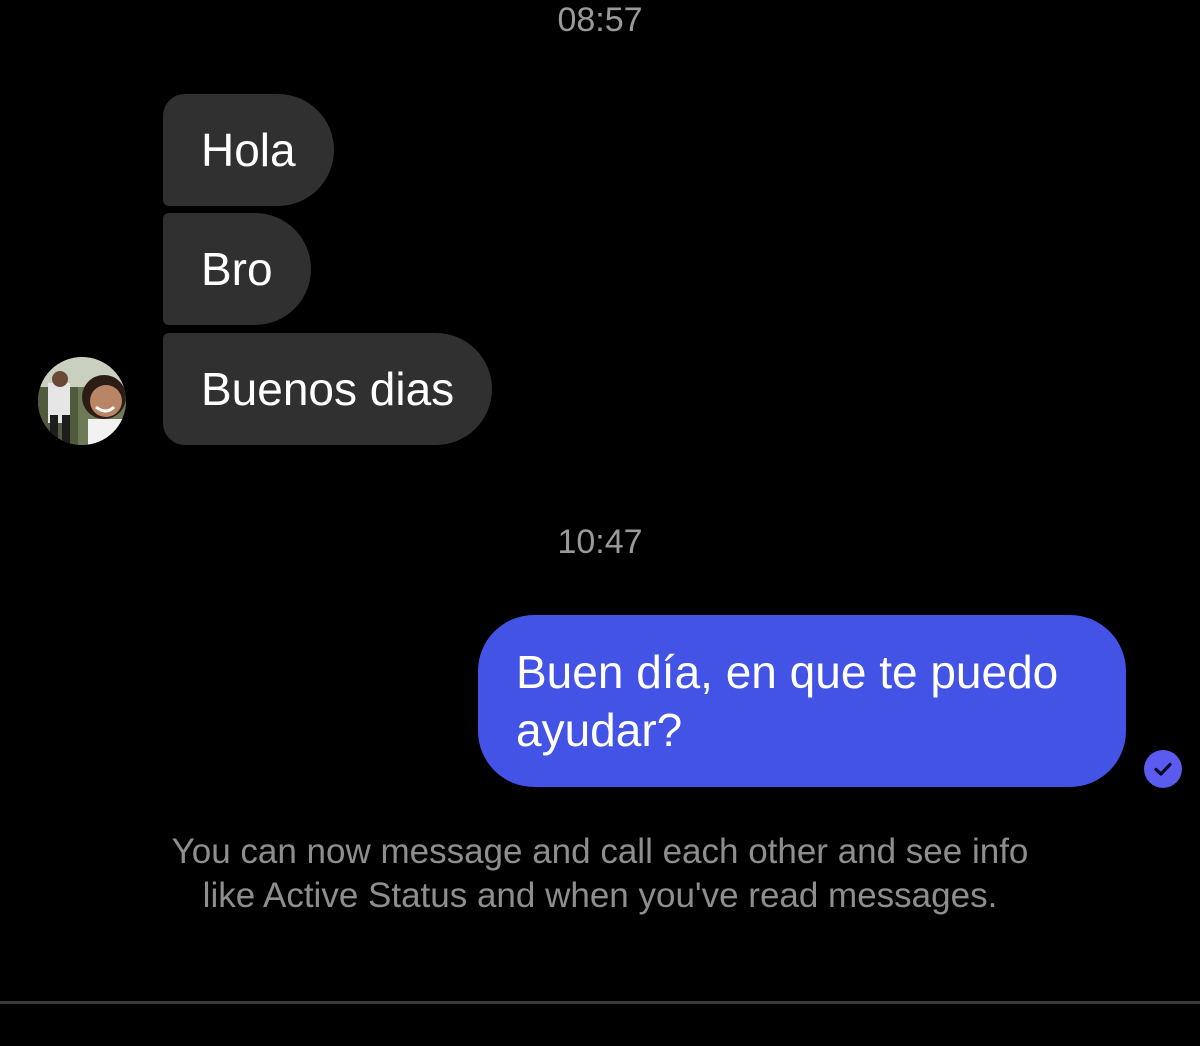 This screenshot has height=1046, width=1200. I want to click on timestamp: 10:47, so click(600, 542).